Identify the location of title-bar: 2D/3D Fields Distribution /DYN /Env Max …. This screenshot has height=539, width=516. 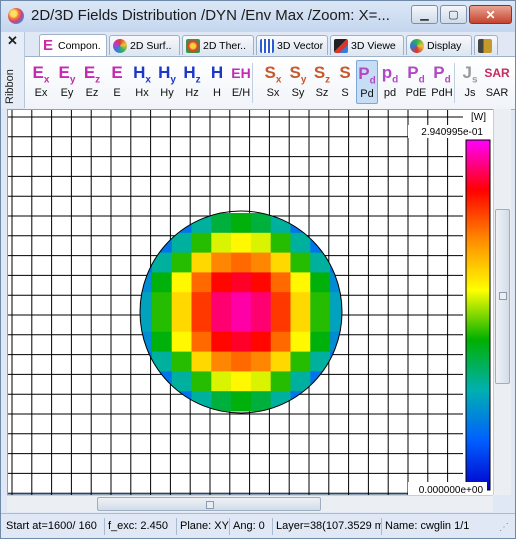
(258, 16).